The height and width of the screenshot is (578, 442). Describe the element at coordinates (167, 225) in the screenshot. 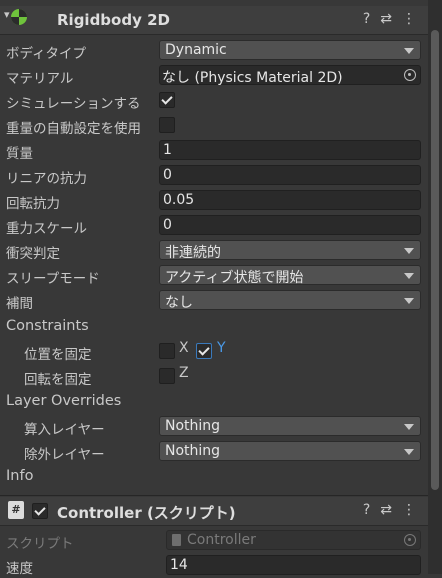

I see `gravity-scale-value: 0` at that location.